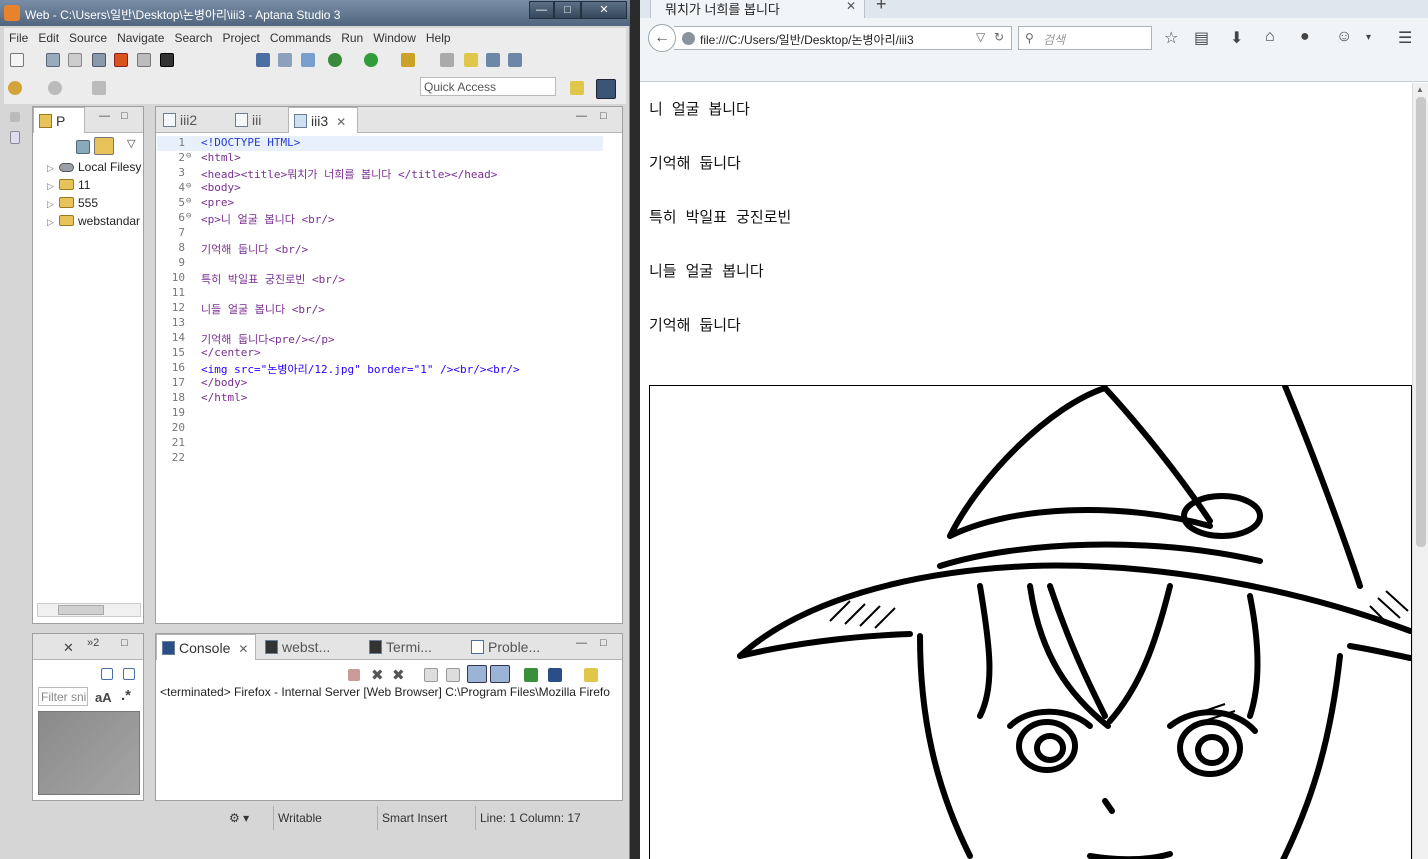 The width and height of the screenshot is (1428, 859). I want to click on preview-icon, so click(144, 60).